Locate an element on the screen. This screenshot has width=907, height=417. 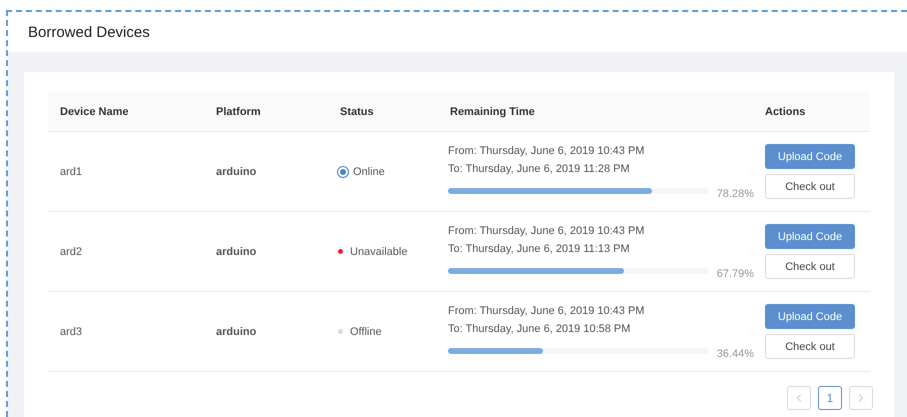
end-time: To: Thursday, June 6, 2019 10:58 PM is located at coordinates (540, 329).